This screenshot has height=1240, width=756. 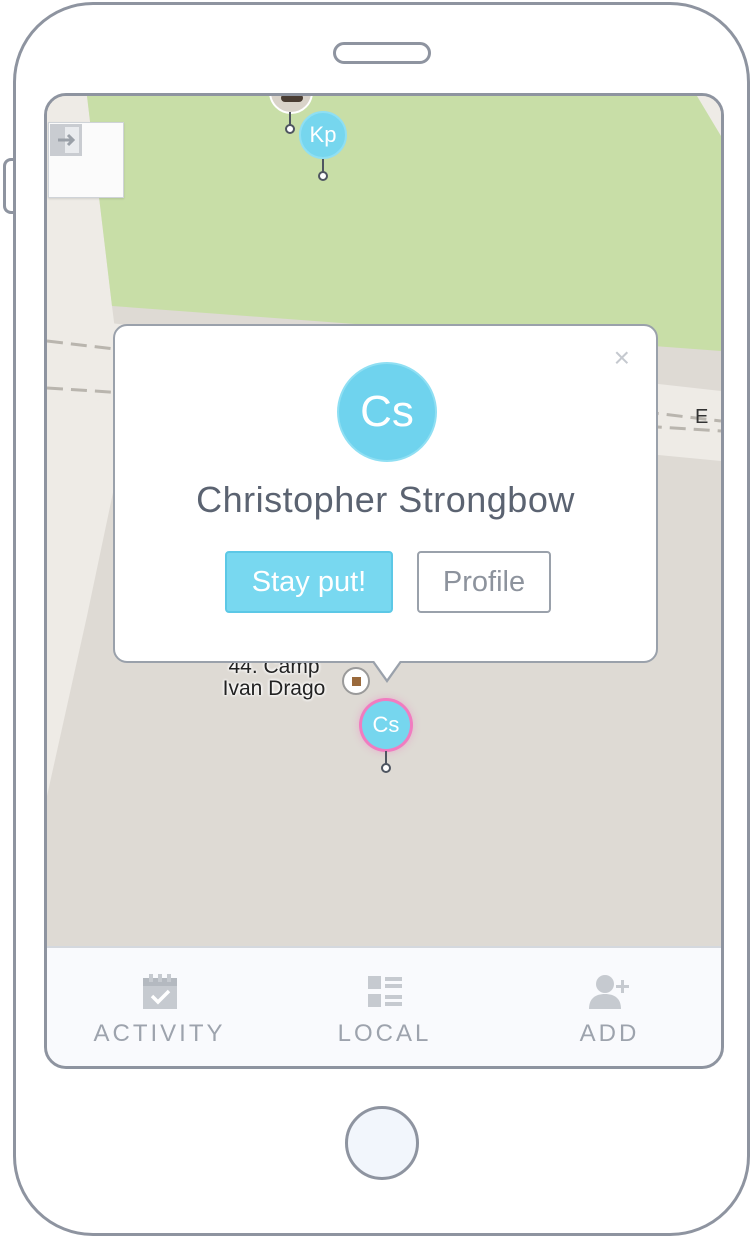 I want to click on stay-put-button: Stay put!, so click(x=309, y=582).